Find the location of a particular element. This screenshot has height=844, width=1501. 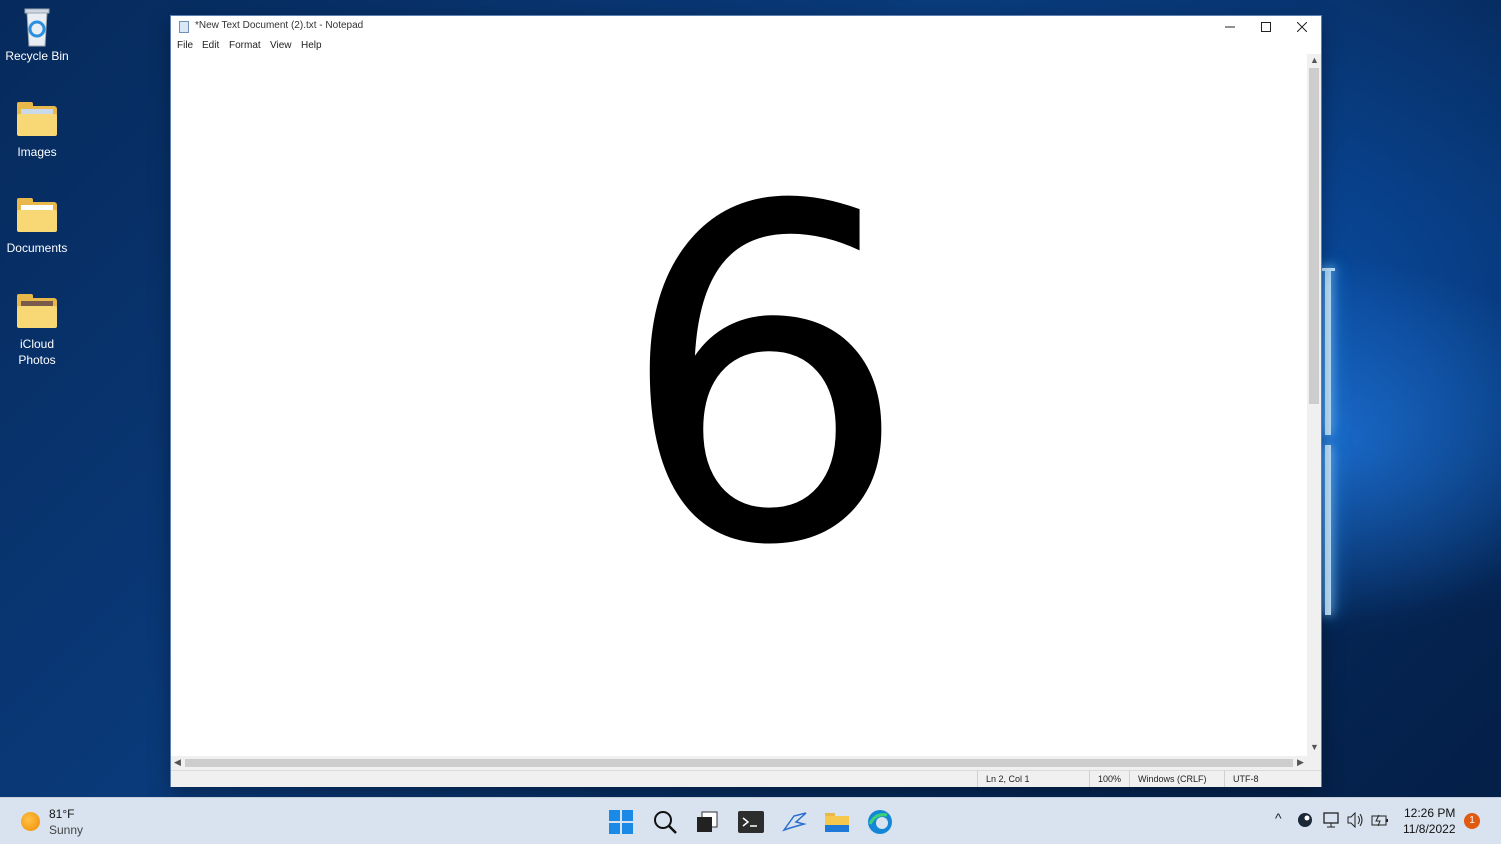

show-hidden-icons-chevron-icon: ^ is located at coordinates (1278, 818).